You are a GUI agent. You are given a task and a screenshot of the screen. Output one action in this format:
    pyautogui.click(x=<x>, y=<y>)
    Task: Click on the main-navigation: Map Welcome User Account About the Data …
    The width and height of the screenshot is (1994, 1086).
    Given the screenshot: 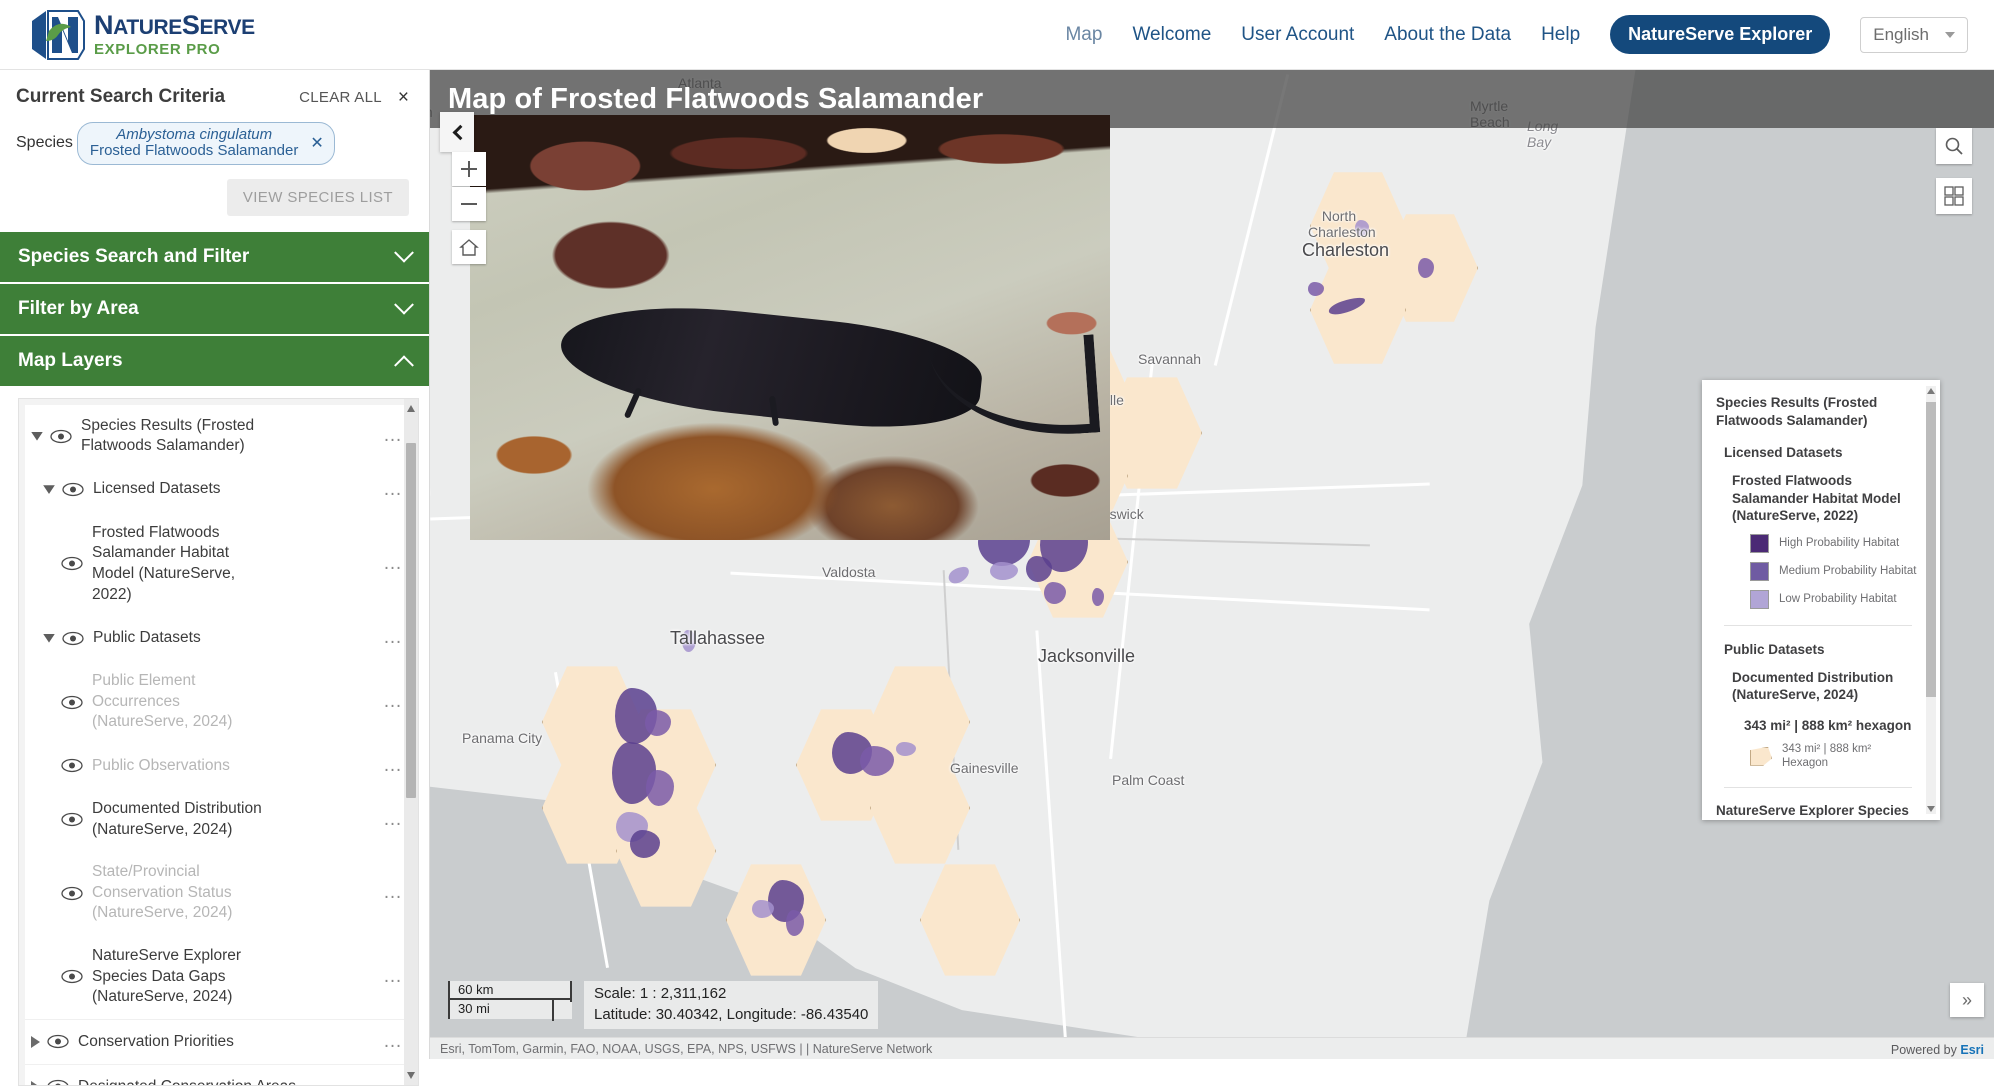 What is the action you would take?
    pyautogui.click(x=1516, y=34)
    